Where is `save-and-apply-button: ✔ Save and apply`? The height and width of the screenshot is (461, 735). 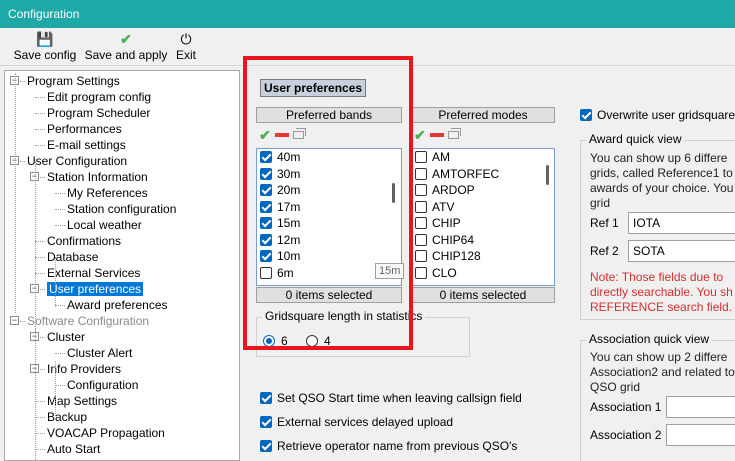 save-and-apply-button: ✔ Save and apply is located at coordinates (126, 46).